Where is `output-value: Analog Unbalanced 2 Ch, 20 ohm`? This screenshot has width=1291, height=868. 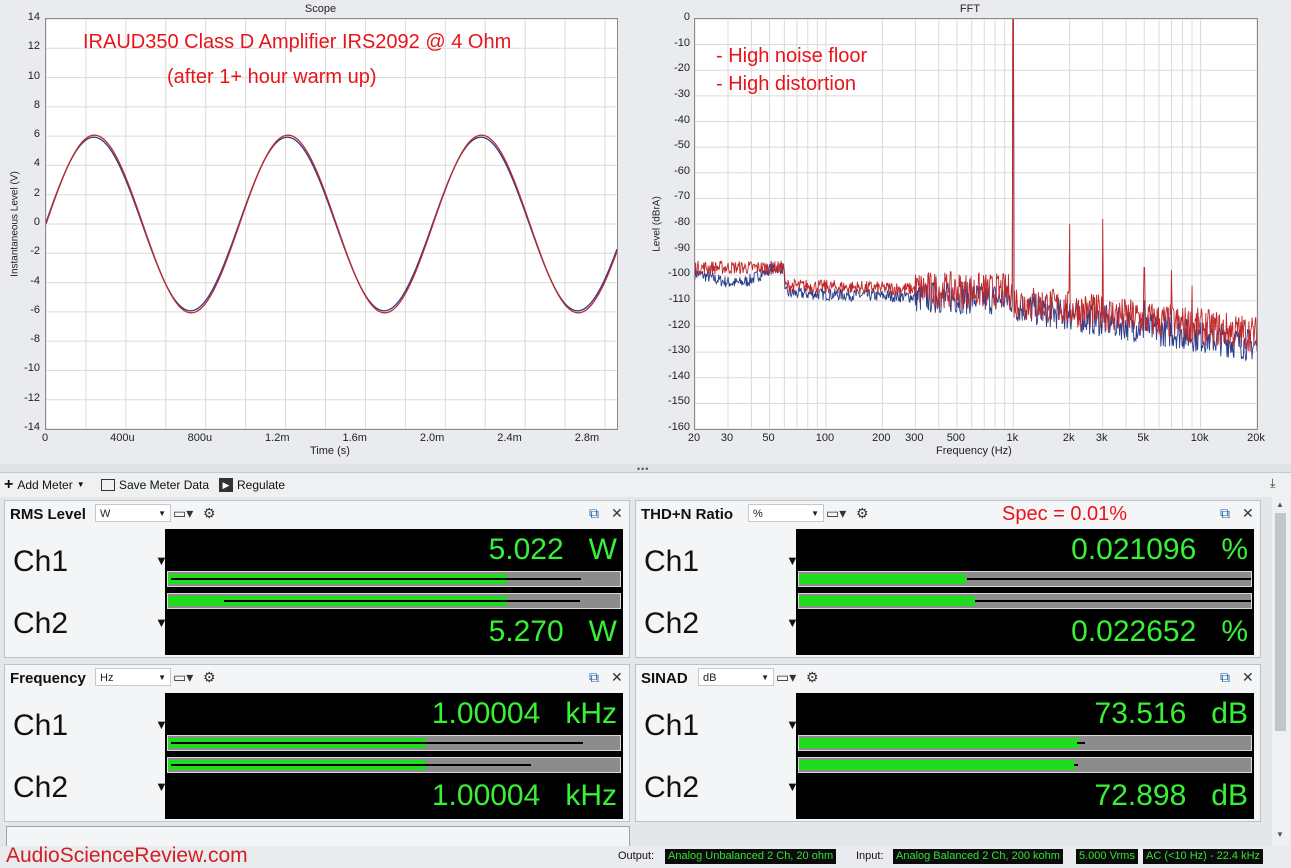
output-value: Analog Unbalanced 2 Ch, 20 ohm is located at coordinates (751, 856).